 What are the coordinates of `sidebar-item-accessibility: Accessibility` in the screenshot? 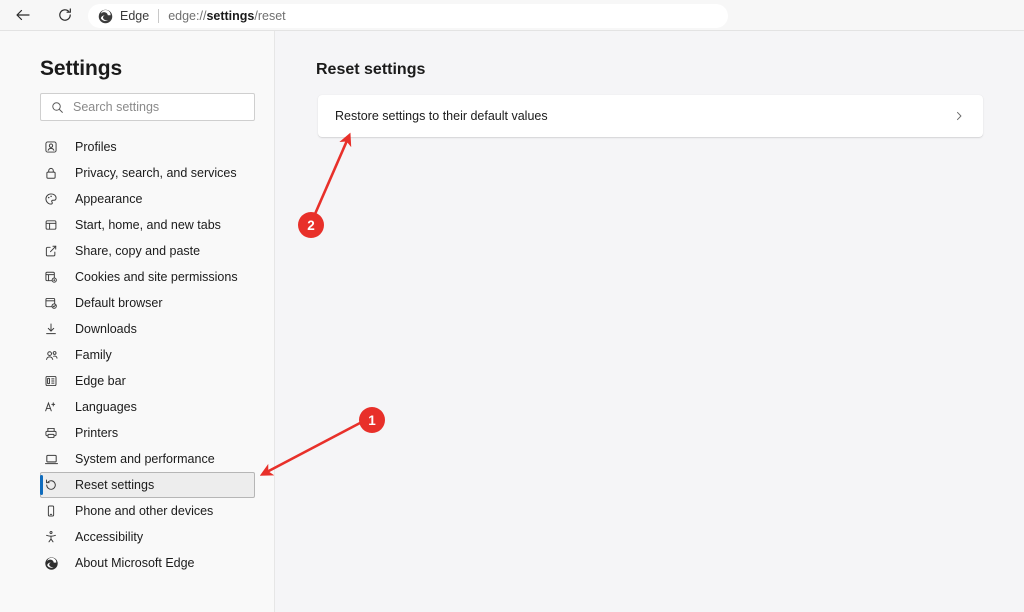 It's located at (147, 537).